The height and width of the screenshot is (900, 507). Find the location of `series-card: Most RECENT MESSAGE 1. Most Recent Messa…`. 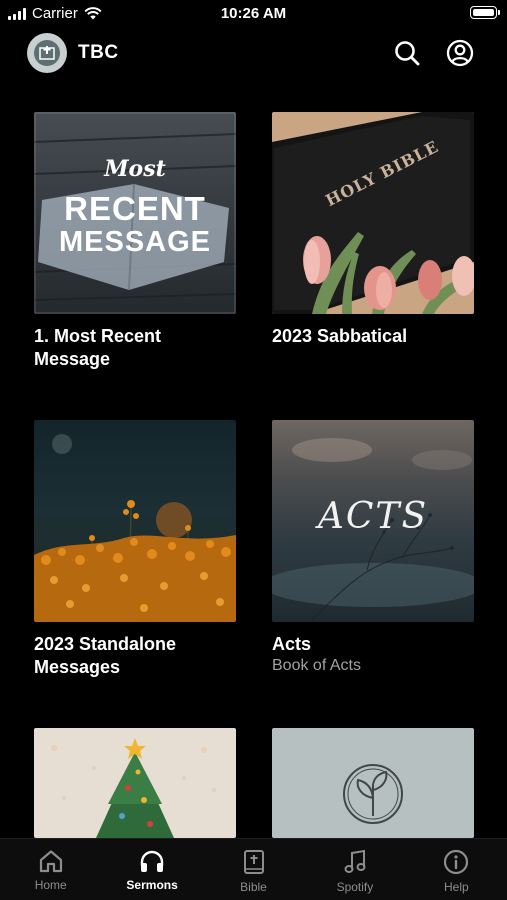

series-card: Most RECENT MESSAGE 1. Most Recent Messa… is located at coordinates (135, 241).